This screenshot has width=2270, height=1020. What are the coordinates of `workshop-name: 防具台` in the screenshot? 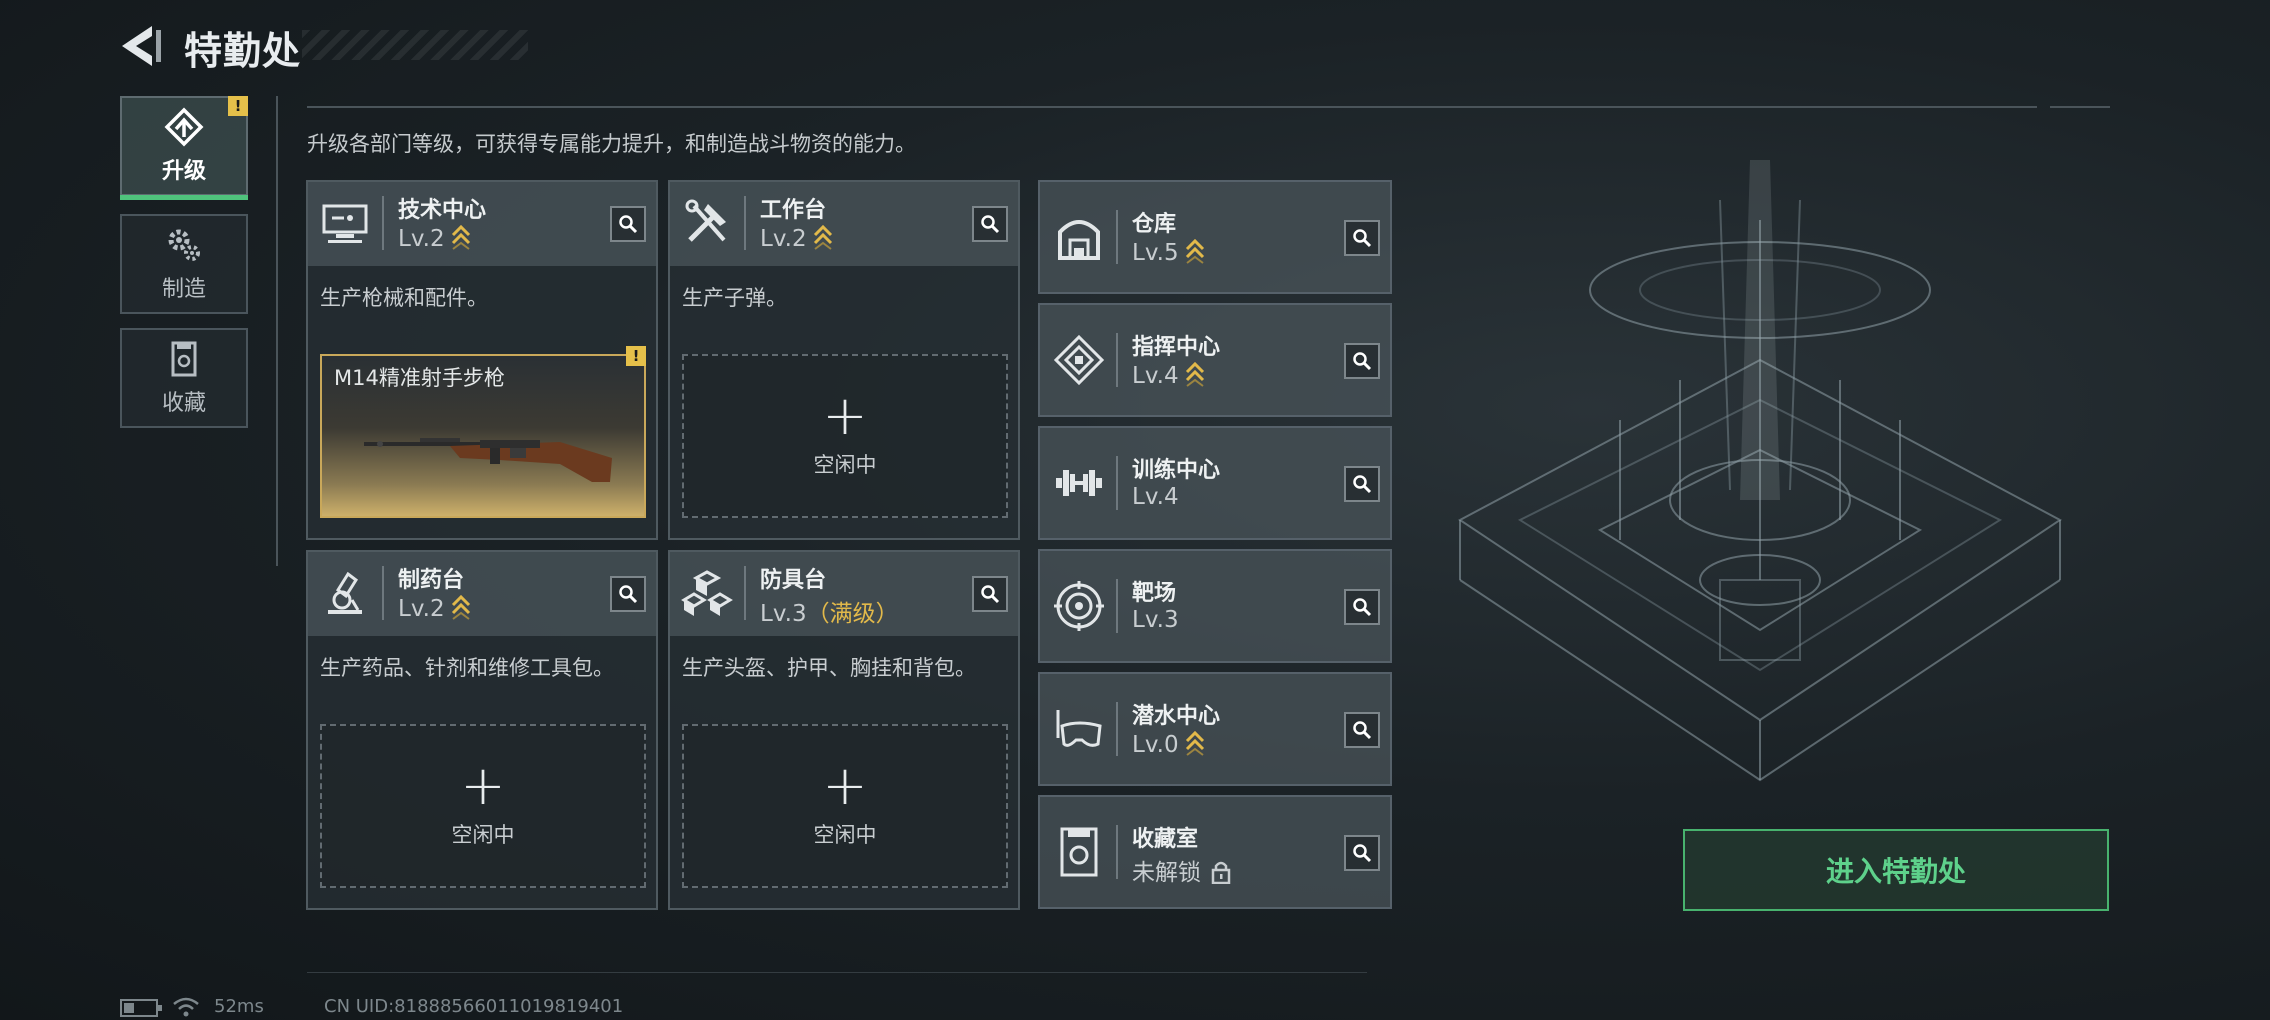 It's located at (793, 580).